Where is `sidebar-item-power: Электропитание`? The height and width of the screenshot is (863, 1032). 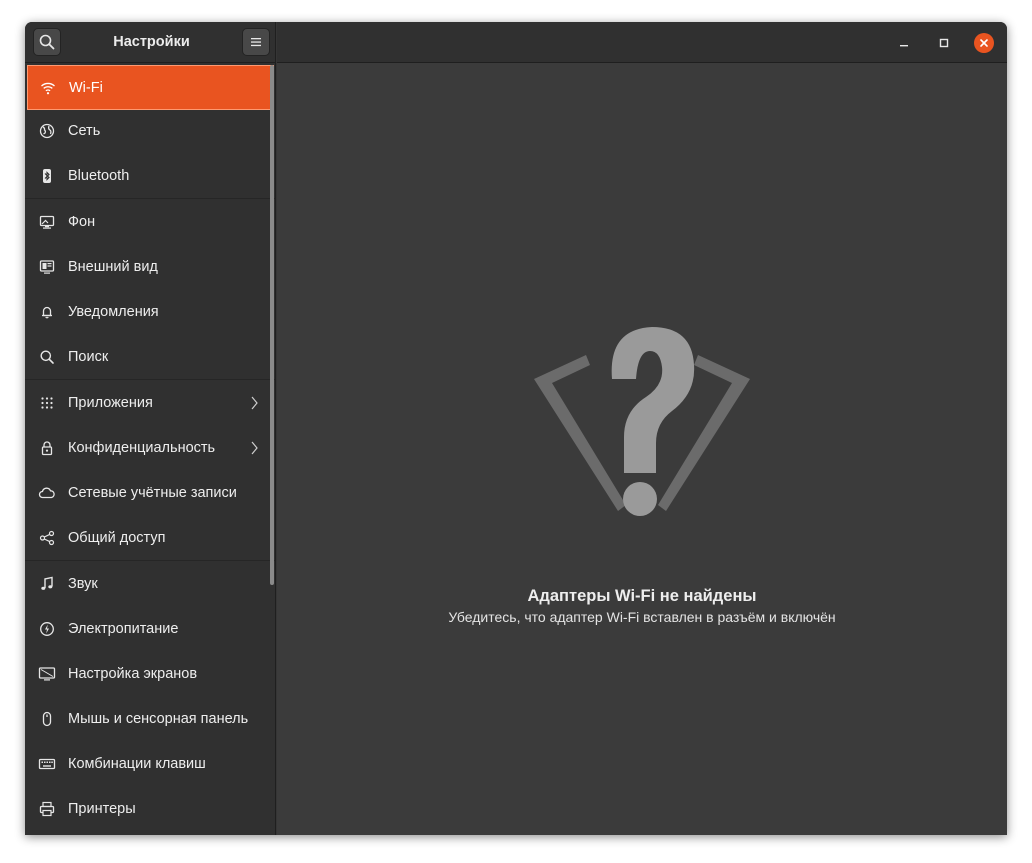
sidebar-item-power: Электропитание is located at coordinates (150, 628).